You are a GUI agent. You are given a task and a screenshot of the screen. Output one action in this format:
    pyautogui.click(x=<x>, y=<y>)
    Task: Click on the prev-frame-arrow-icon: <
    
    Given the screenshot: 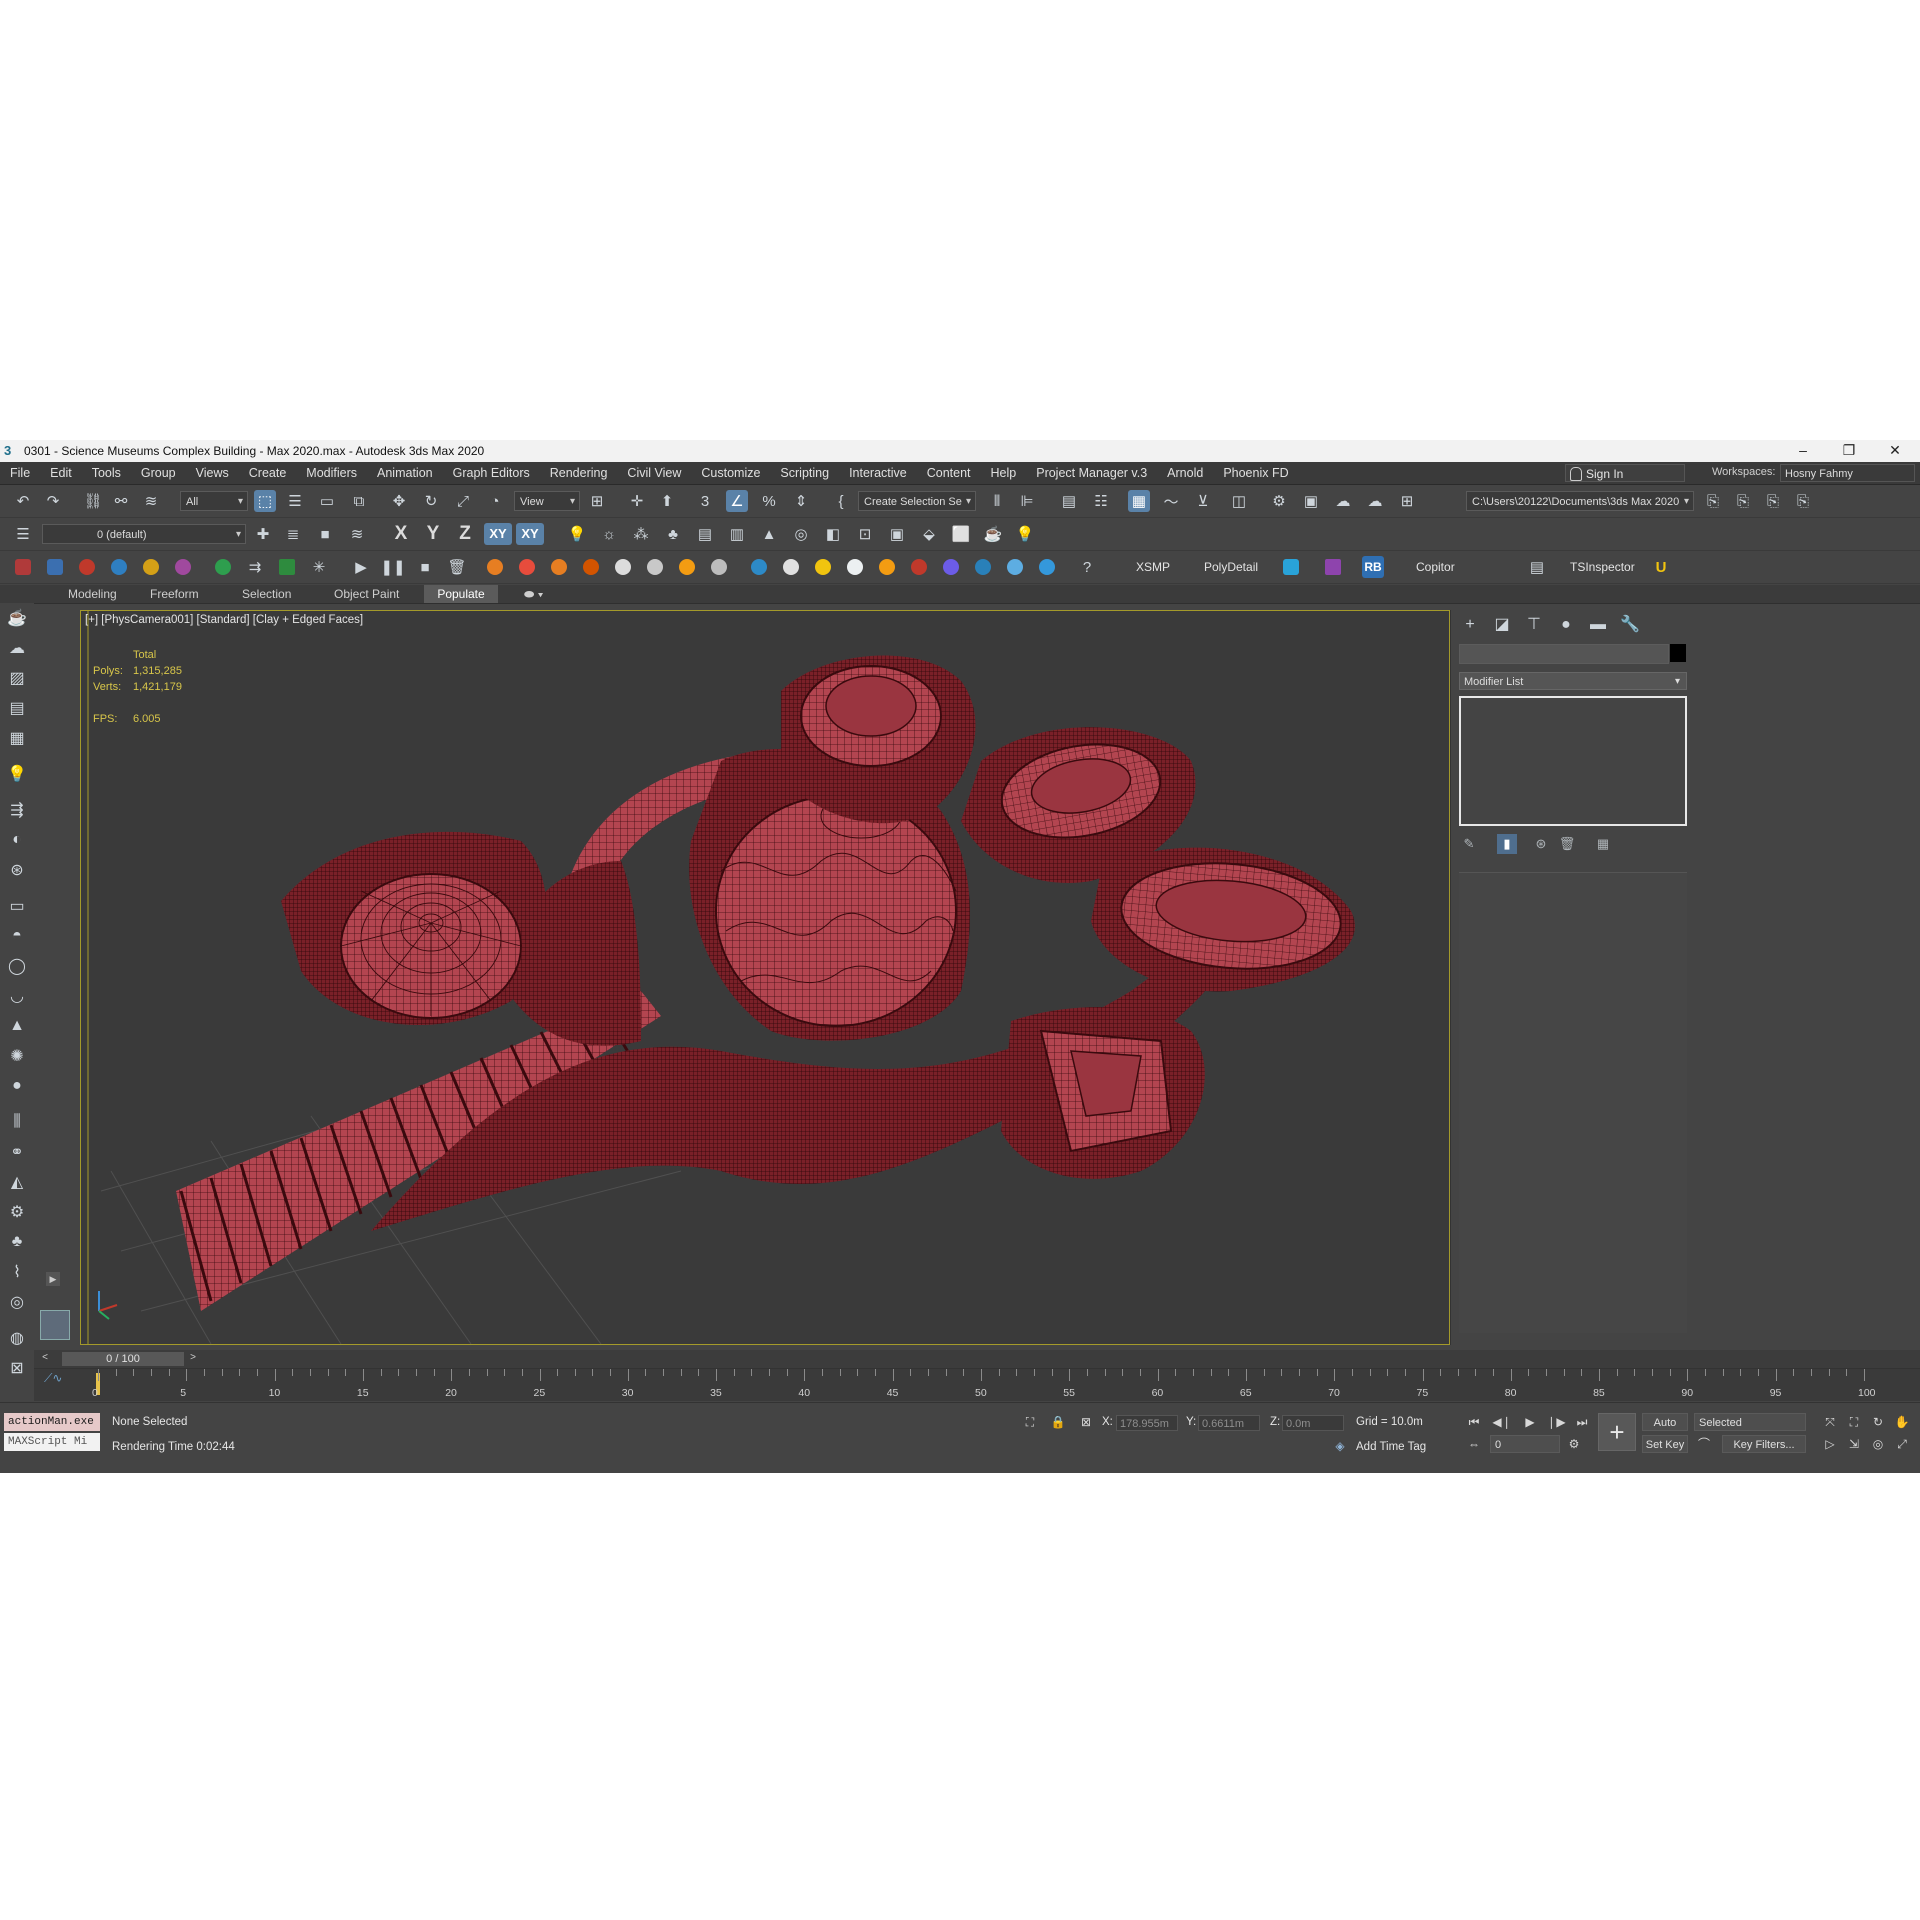 What is the action you would take?
    pyautogui.click(x=45, y=1359)
    